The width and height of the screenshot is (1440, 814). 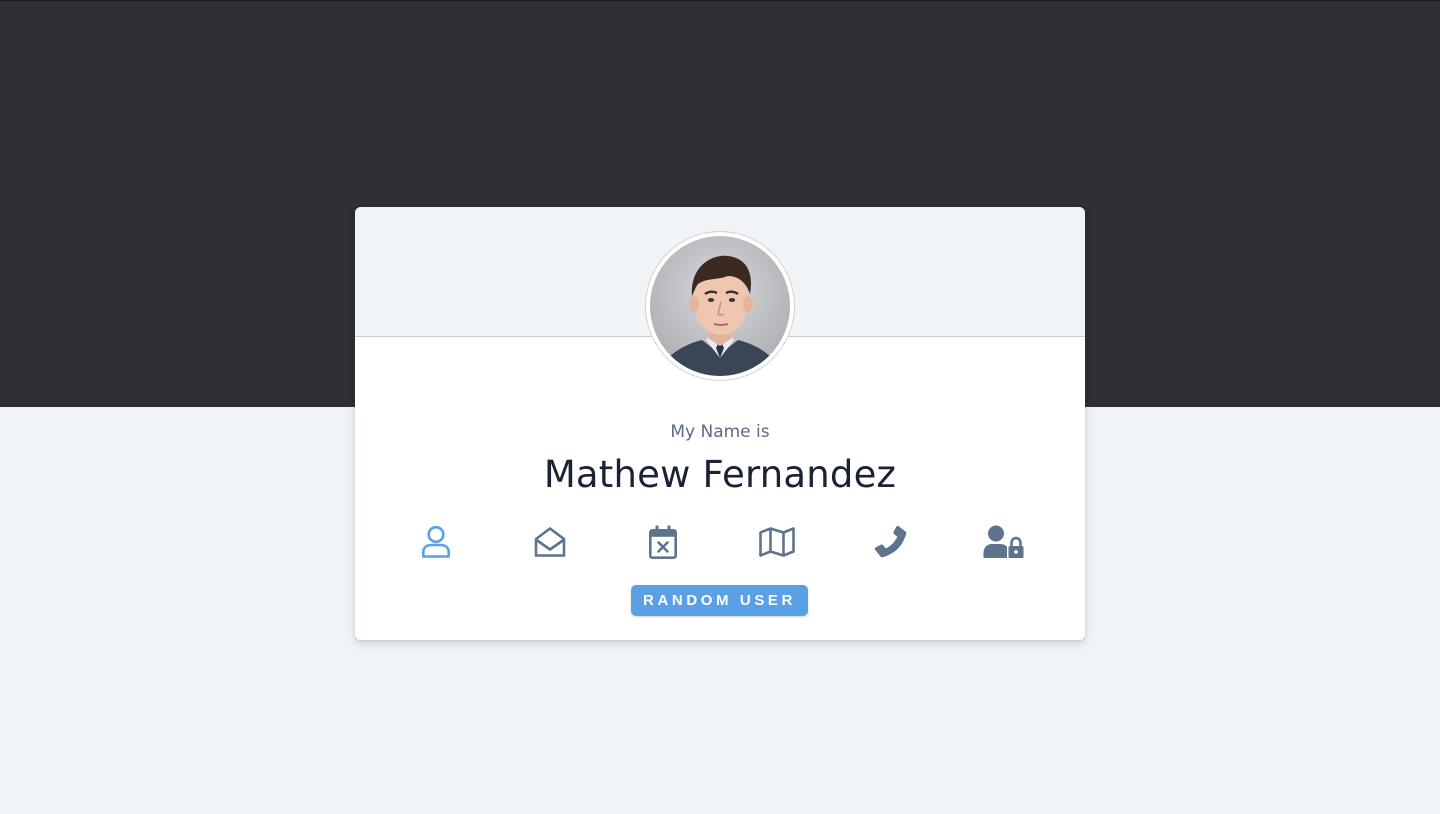 I want to click on user-portrait-icon, so click(x=720, y=306).